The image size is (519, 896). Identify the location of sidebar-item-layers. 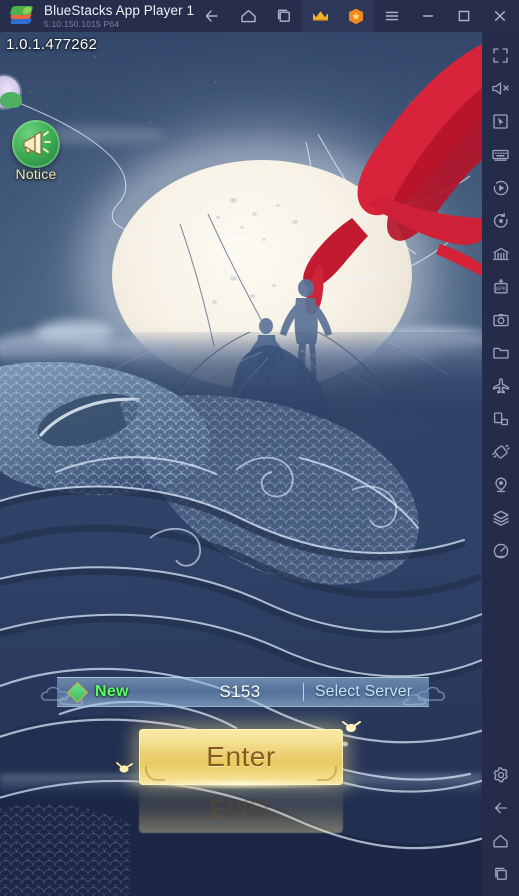
(500, 517).